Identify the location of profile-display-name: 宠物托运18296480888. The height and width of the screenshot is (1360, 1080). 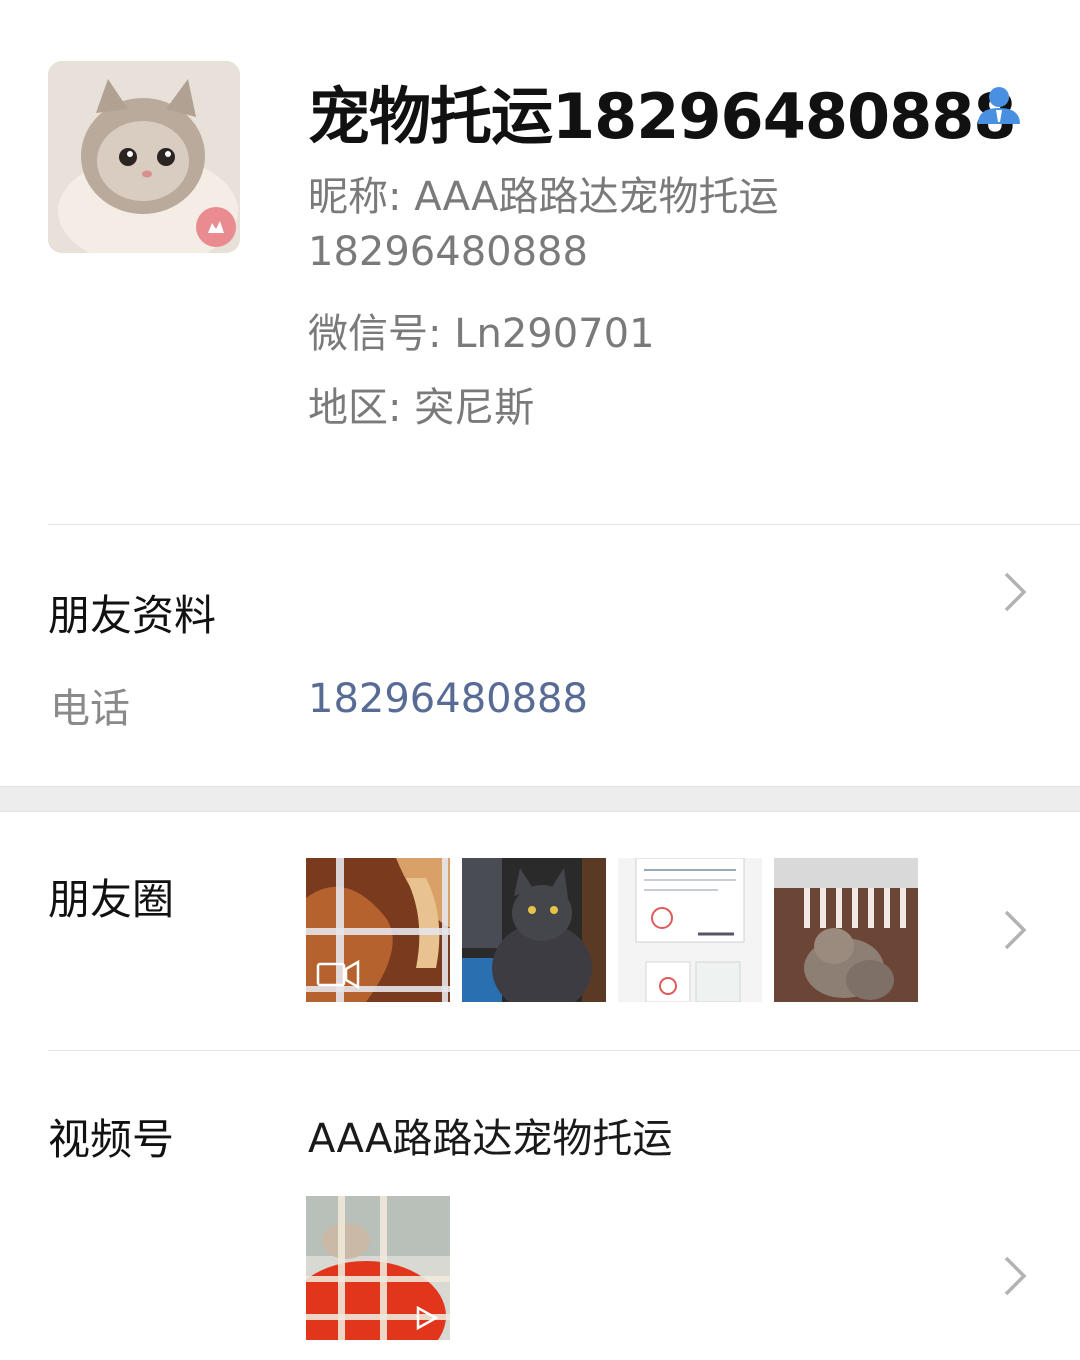
(662, 116).